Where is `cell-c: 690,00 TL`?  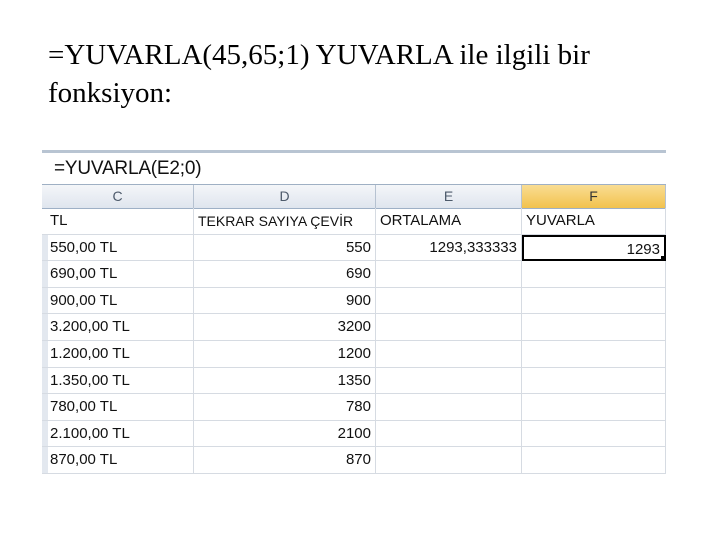
cell-c: 690,00 TL is located at coordinates (118, 274).